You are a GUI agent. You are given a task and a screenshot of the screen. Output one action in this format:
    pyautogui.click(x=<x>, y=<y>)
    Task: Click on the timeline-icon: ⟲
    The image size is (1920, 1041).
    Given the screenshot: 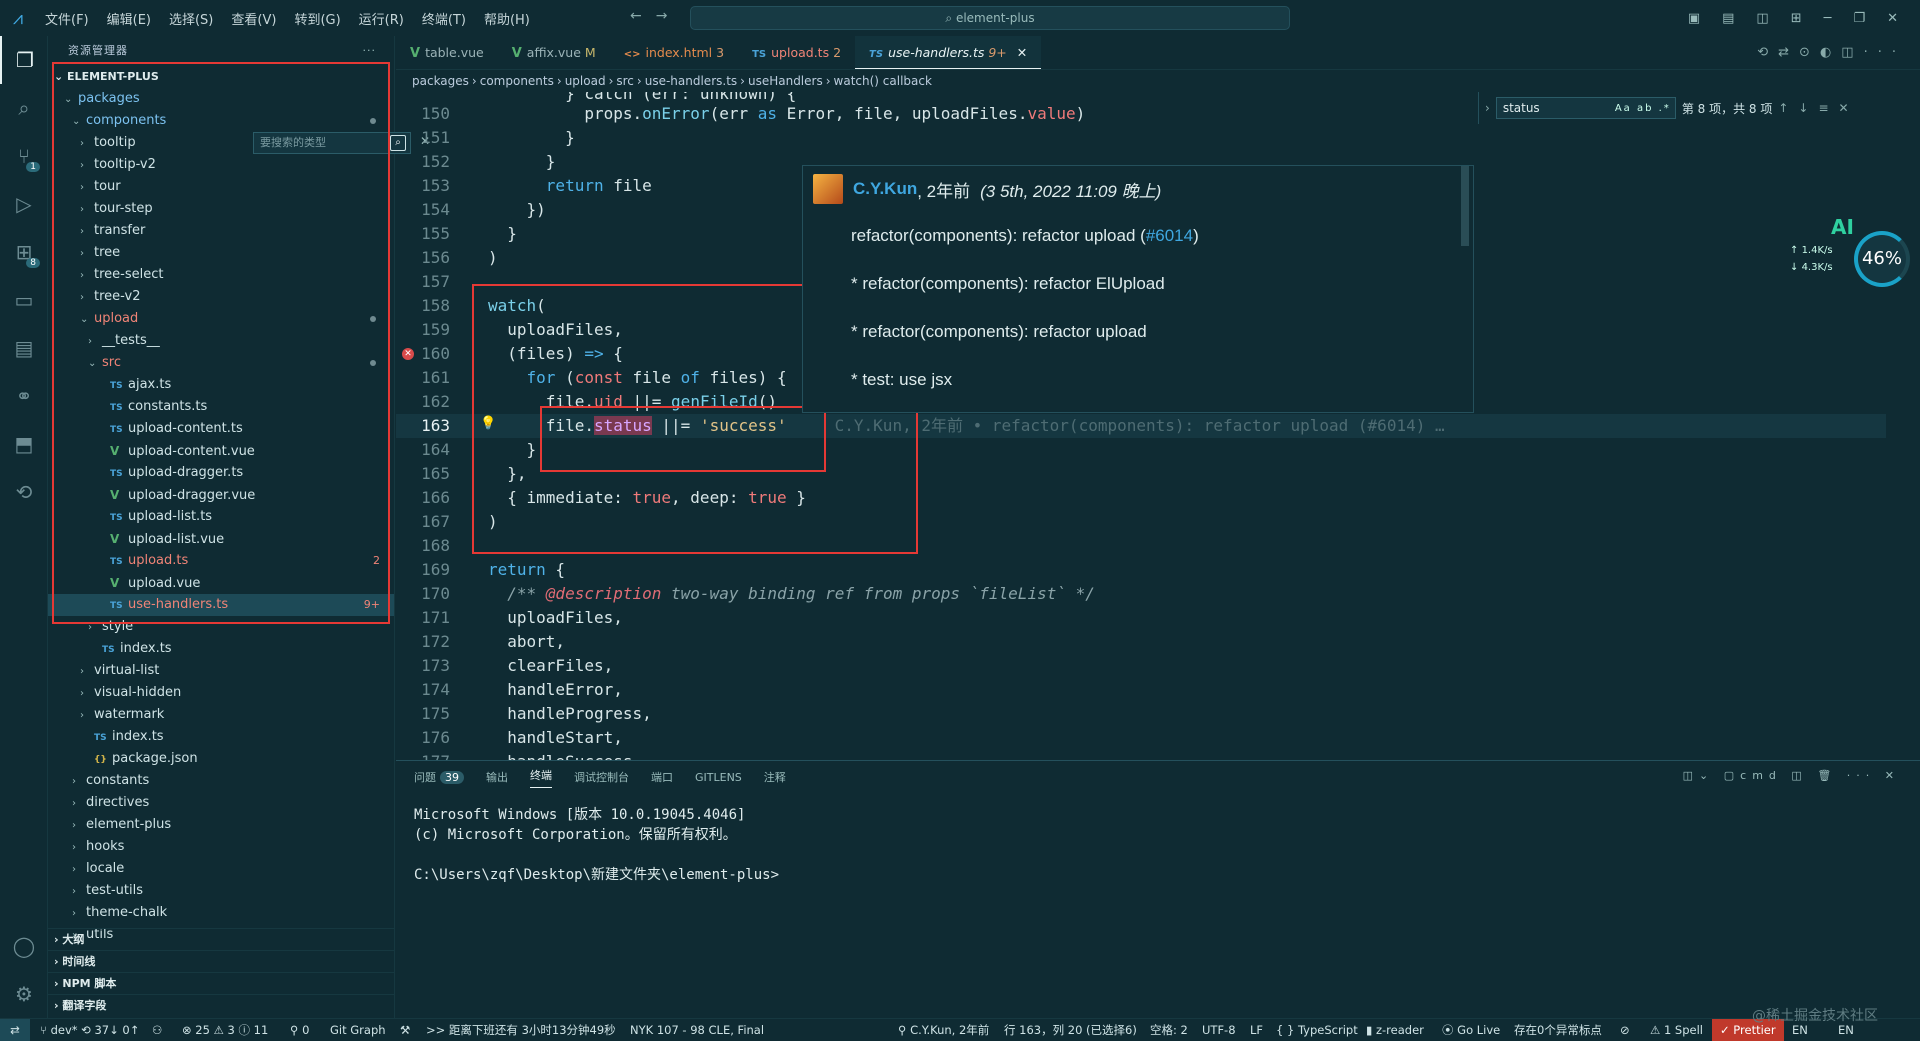 What is the action you would take?
    pyautogui.click(x=24, y=492)
    